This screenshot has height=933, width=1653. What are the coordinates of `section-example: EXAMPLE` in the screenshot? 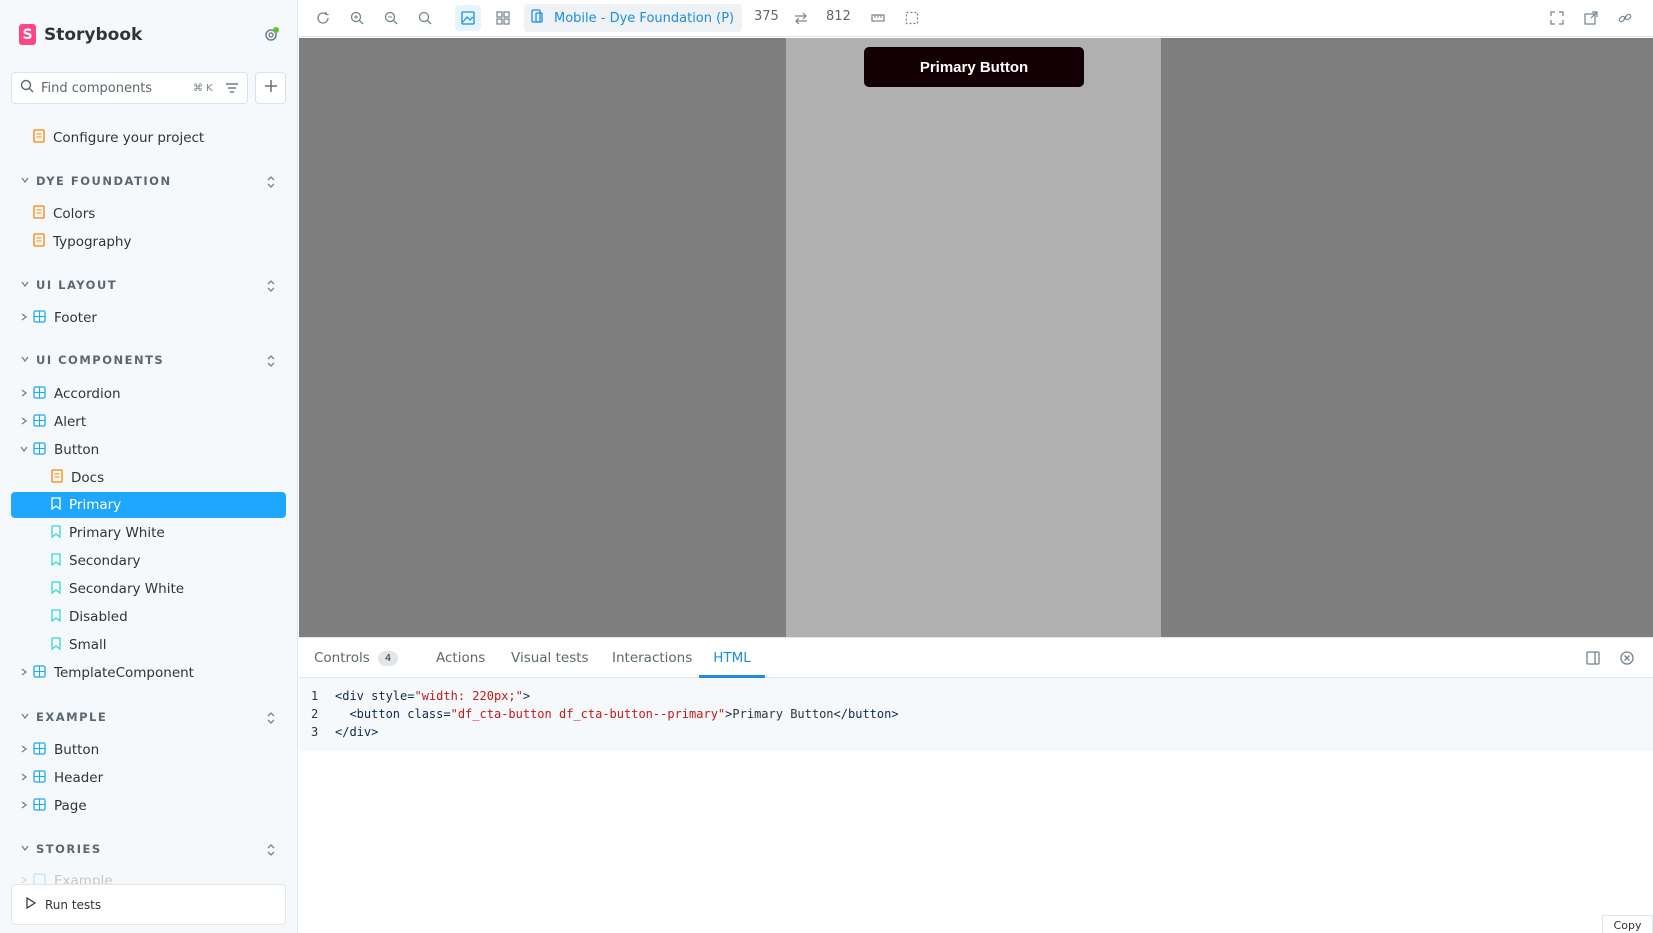 It's located at (63, 717).